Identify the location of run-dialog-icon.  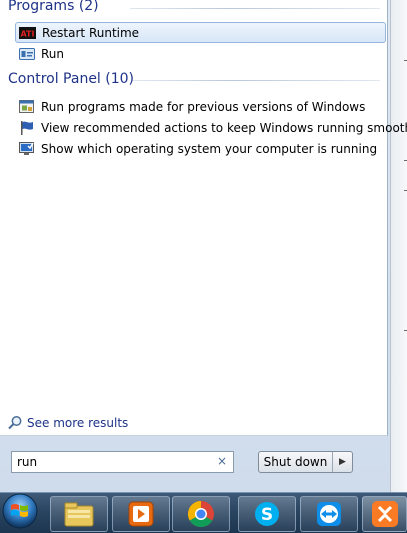
(26, 54).